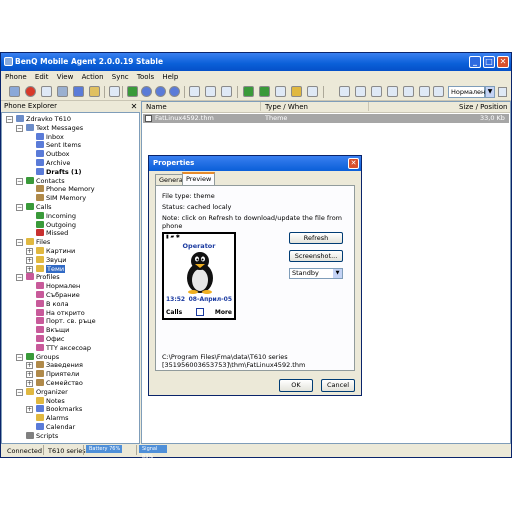  What do you see at coordinates (60, 313) in the screenshot?
I see `tree-item: На открито` at bounding box center [60, 313].